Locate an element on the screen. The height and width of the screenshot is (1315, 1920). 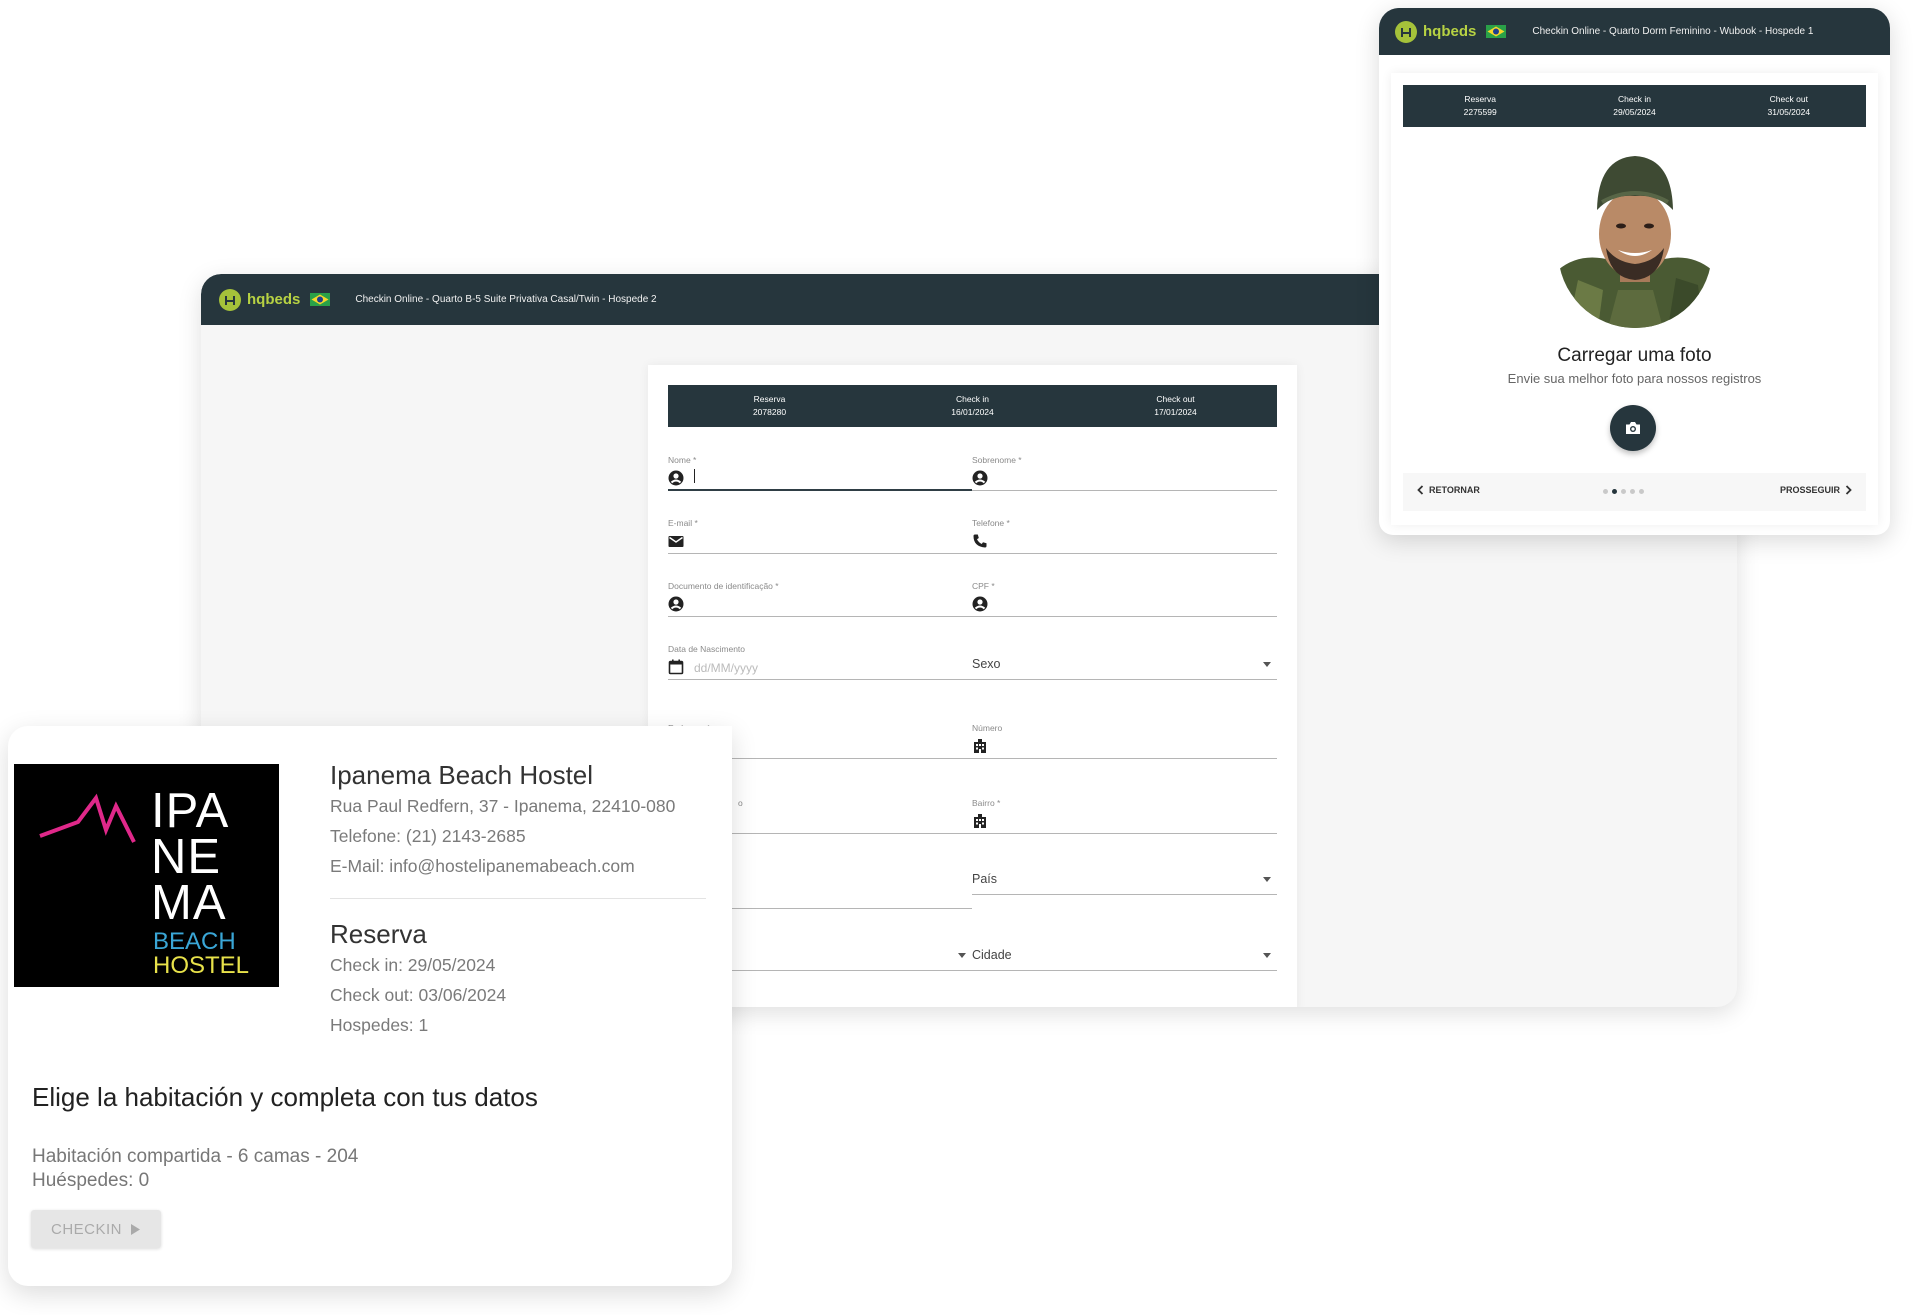
logo-word-hostel: HOSTEL is located at coordinates (201, 965).